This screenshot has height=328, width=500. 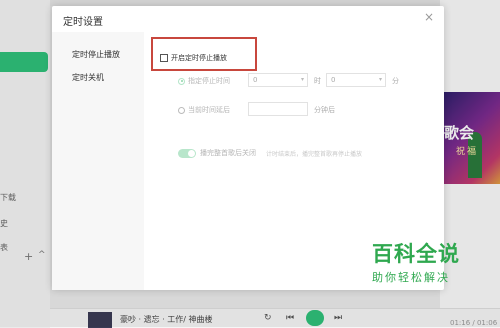 What do you see at coordinates (429, 17) in the screenshot?
I see `close-icon: ×` at bounding box center [429, 17].